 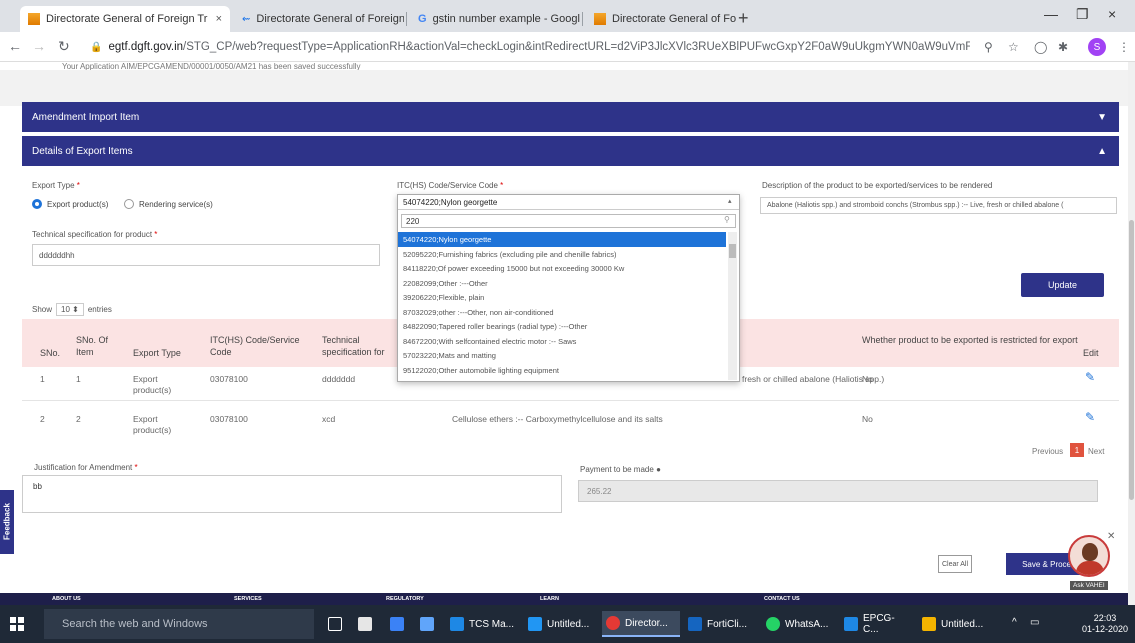 What do you see at coordinates (929, 624) in the screenshot?
I see `paint3d-icon` at bounding box center [929, 624].